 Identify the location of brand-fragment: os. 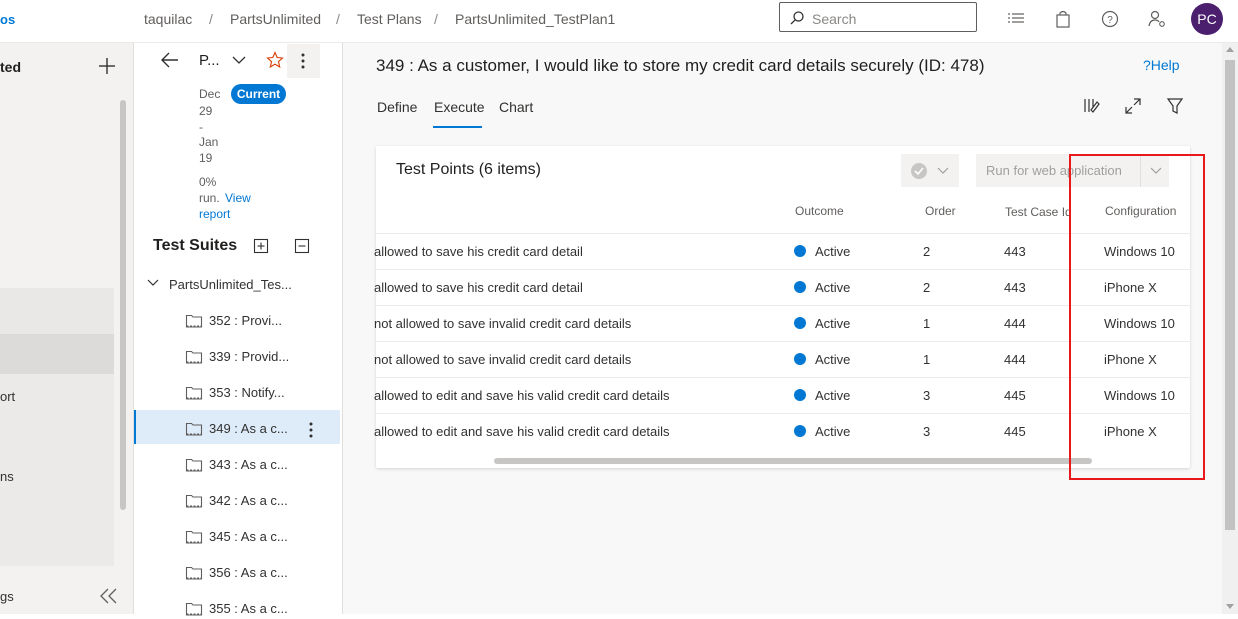
(7, 19).